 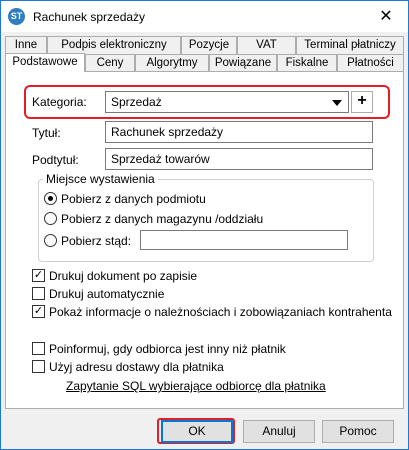 I want to click on kategoria-dropdown: Sprzedaż, so click(x=227, y=102).